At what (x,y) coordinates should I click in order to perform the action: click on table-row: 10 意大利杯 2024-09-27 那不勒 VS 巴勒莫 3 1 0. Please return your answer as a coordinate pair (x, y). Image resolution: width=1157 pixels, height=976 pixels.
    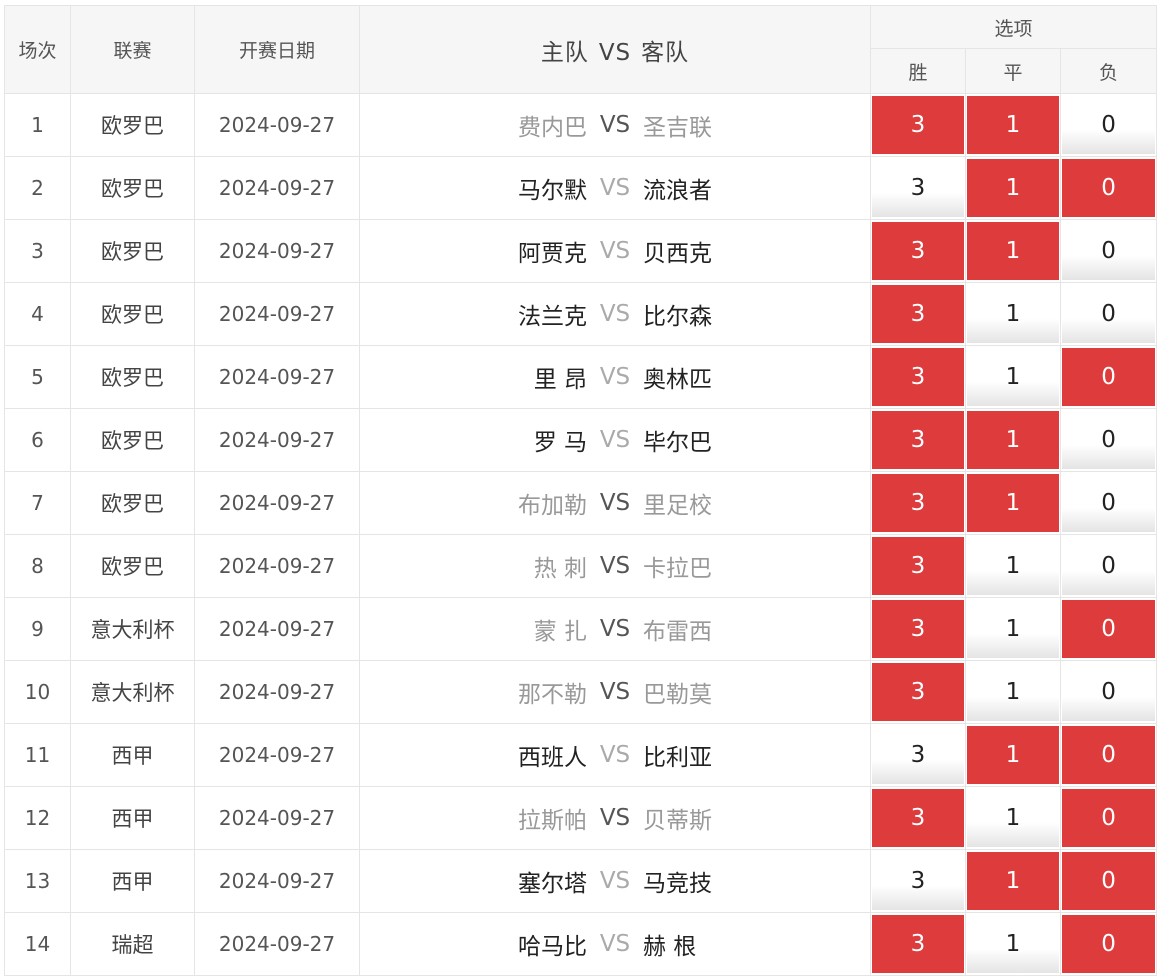
    Looking at the image, I should click on (580, 692).